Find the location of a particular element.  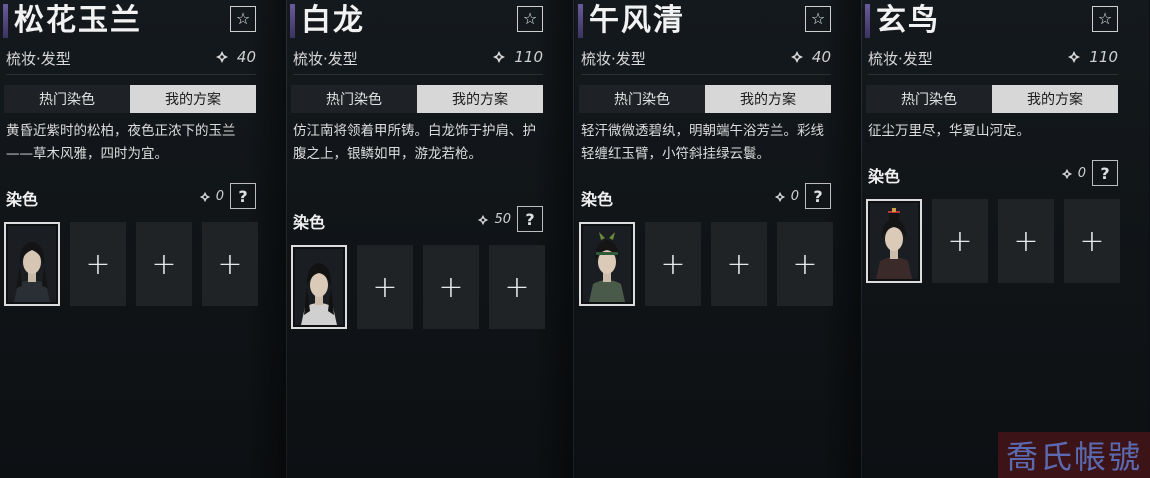

price-value: 40 is located at coordinates (821, 57).